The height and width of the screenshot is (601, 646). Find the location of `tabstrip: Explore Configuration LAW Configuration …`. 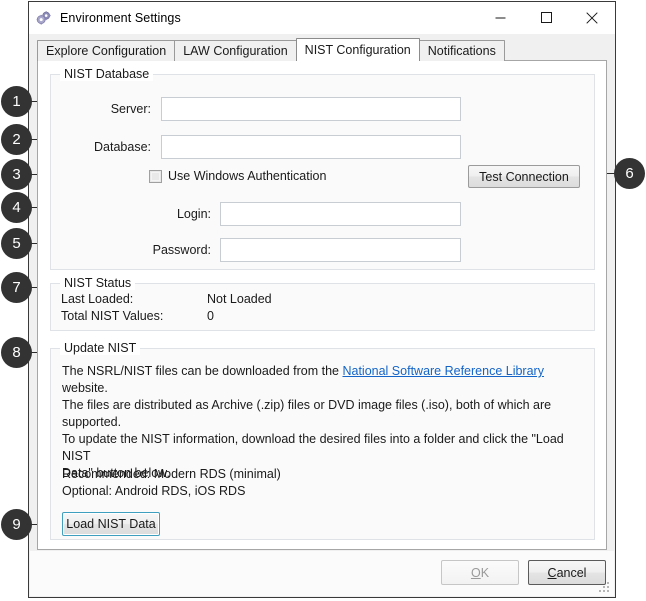

tabstrip: Explore Configuration LAW Configuration … is located at coordinates (271, 49).